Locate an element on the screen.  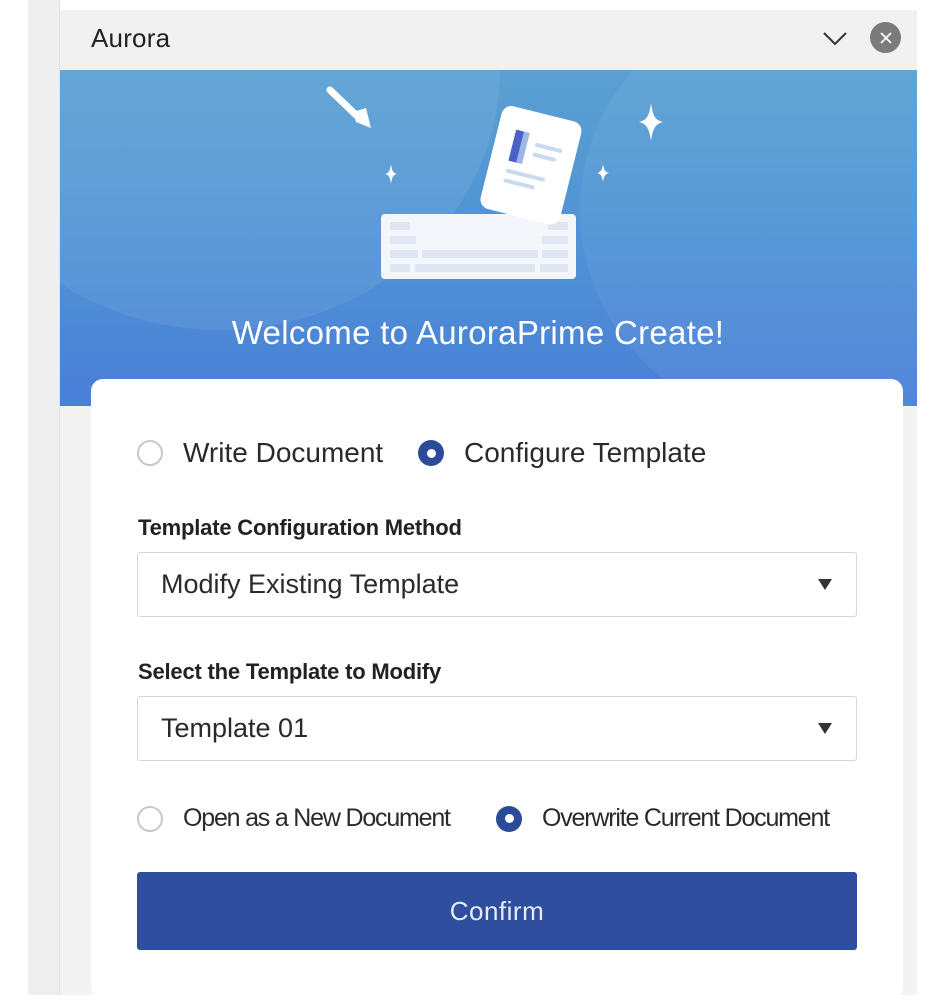
open-option-overwrite: Overwrite Current Document is located at coordinates (663, 818).